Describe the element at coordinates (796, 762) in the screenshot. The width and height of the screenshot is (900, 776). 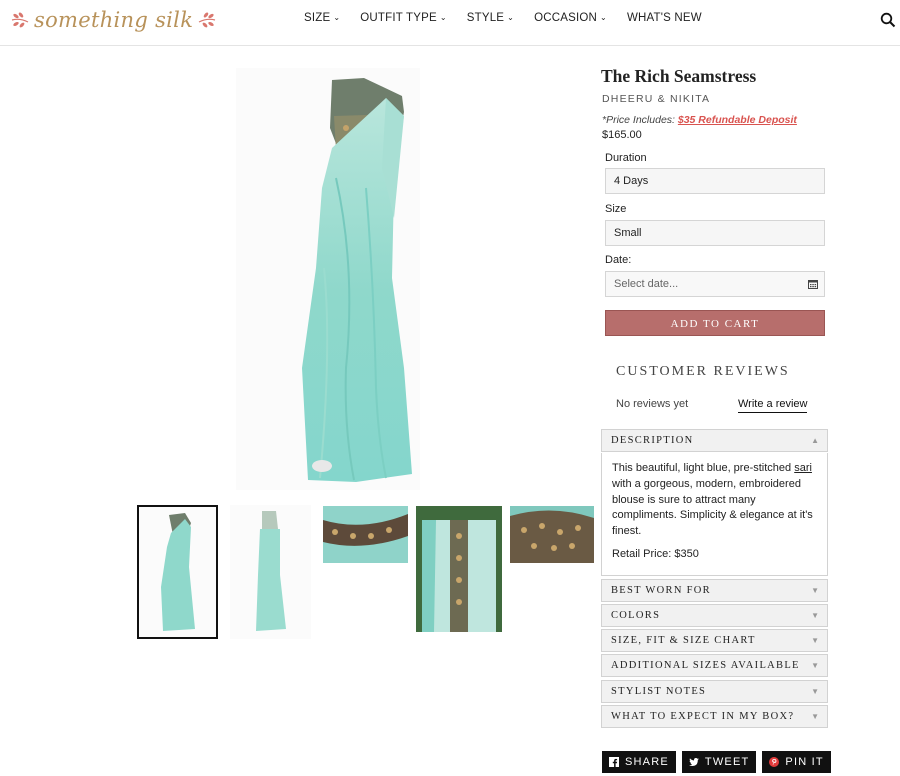
I see `pinterest-share-button: PIN IT` at that location.